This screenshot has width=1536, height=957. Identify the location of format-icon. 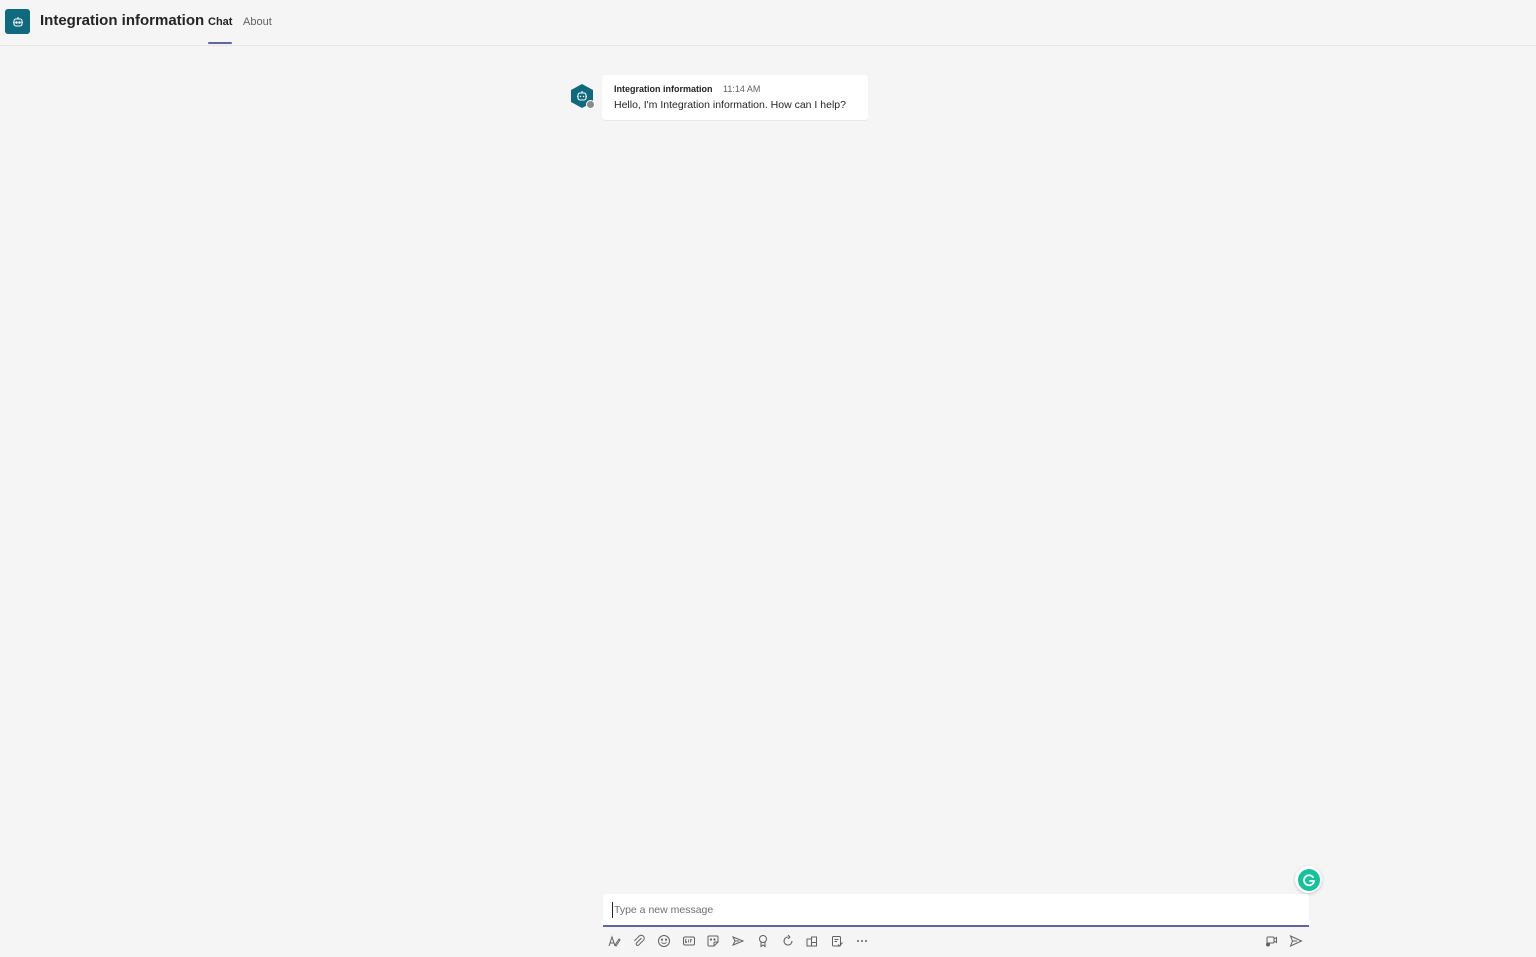
(614, 941).